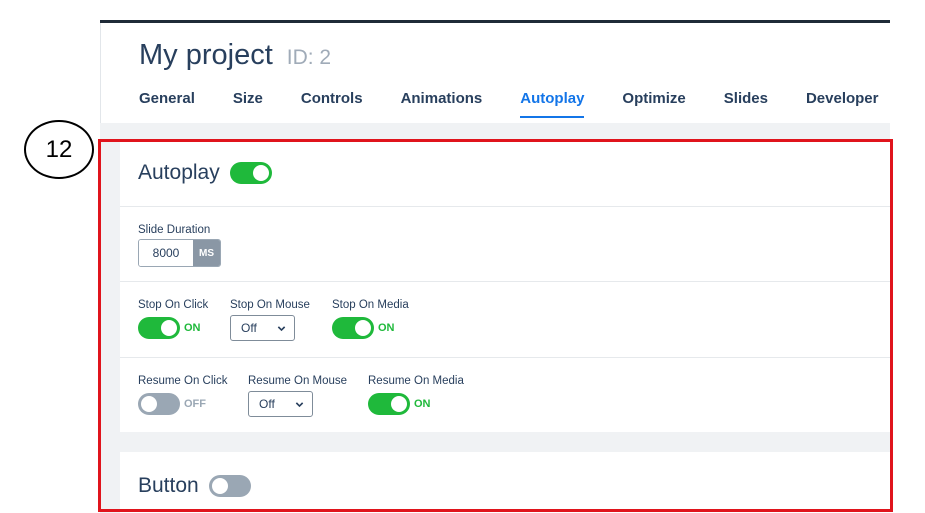 This screenshot has height=513, width=925. Describe the element at coordinates (842, 104) in the screenshot. I see `tab-developer: Developer` at that location.